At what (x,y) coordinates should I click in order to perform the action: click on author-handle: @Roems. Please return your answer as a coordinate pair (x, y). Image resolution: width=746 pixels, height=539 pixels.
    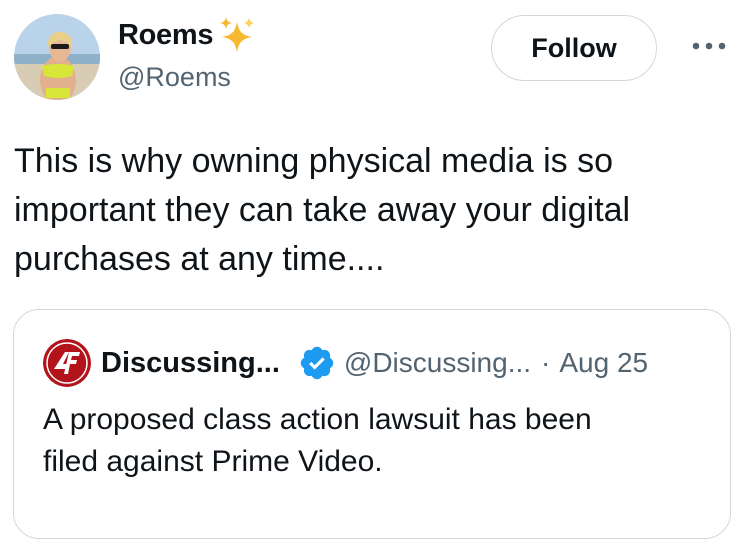
    Looking at the image, I should click on (187, 77).